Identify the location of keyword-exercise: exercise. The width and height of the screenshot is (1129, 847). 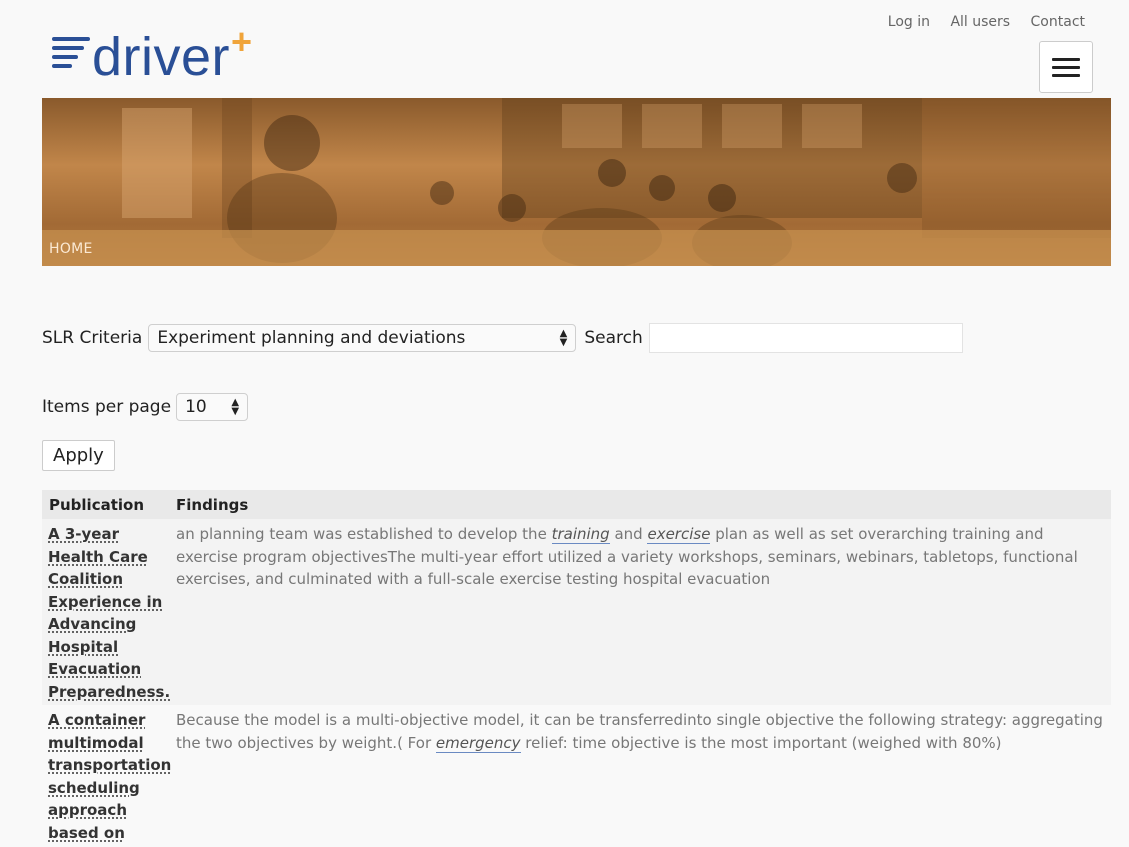
(679, 534).